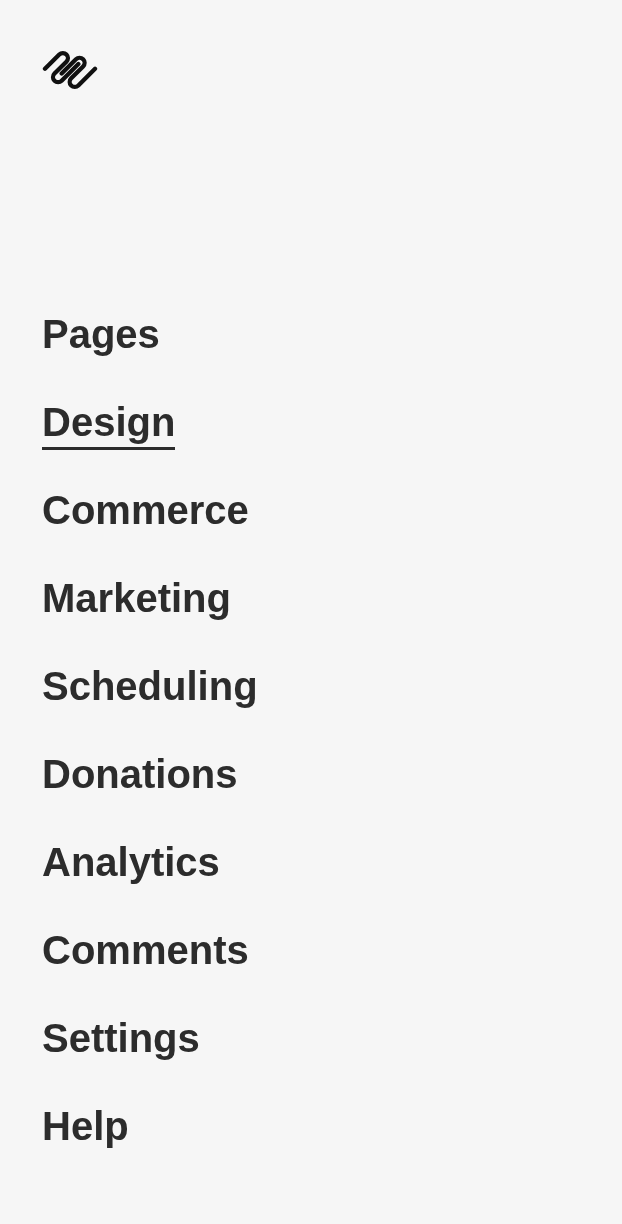 The image size is (622, 1224). What do you see at coordinates (150, 687) in the screenshot?
I see `nav-link: Scheduling` at bounding box center [150, 687].